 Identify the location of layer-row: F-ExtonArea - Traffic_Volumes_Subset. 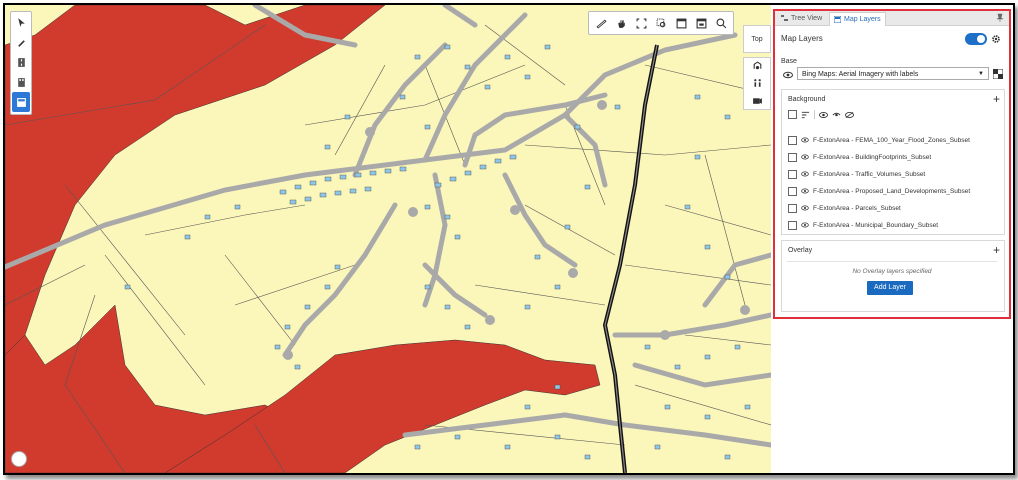
(856, 174).